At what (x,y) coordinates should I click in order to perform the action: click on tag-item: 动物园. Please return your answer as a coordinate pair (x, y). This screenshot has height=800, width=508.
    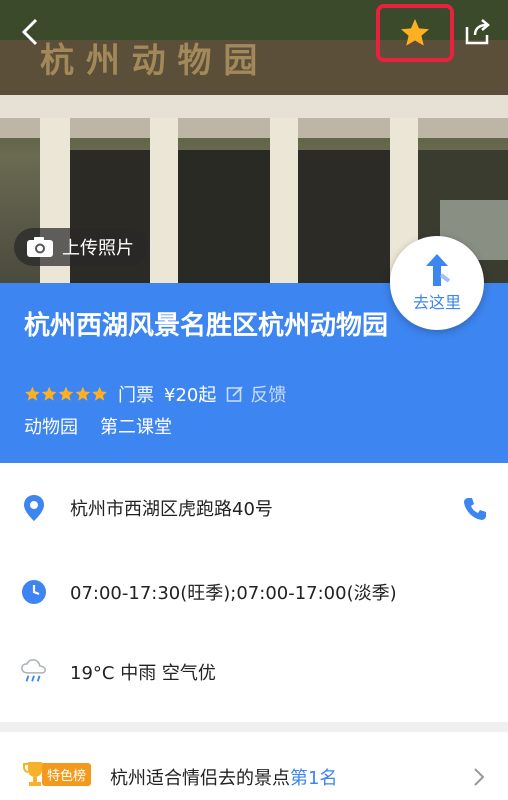
    Looking at the image, I should click on (51, 427).